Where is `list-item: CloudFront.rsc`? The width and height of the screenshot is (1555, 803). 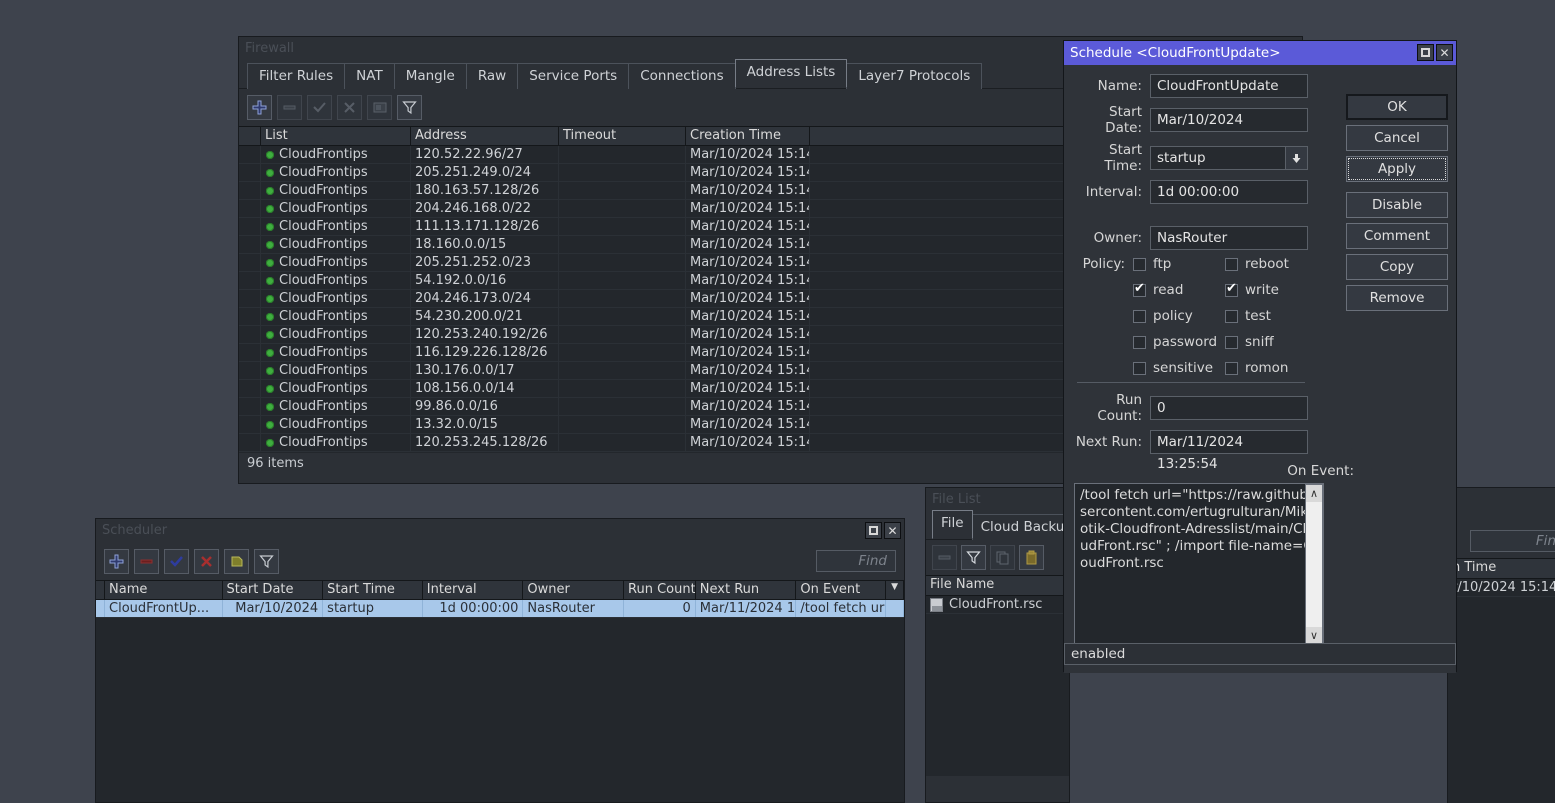
list-item: CloudFront.rsc is located at coordinates (997, 605).